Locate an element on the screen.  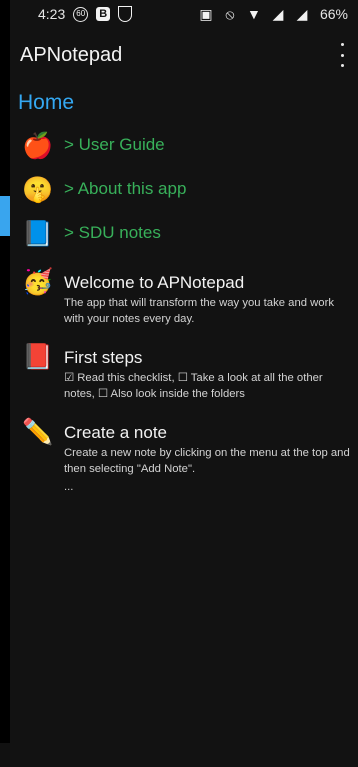
link-sdu-notes: 📘 > SDU notes is located at coordinates (184, 233).